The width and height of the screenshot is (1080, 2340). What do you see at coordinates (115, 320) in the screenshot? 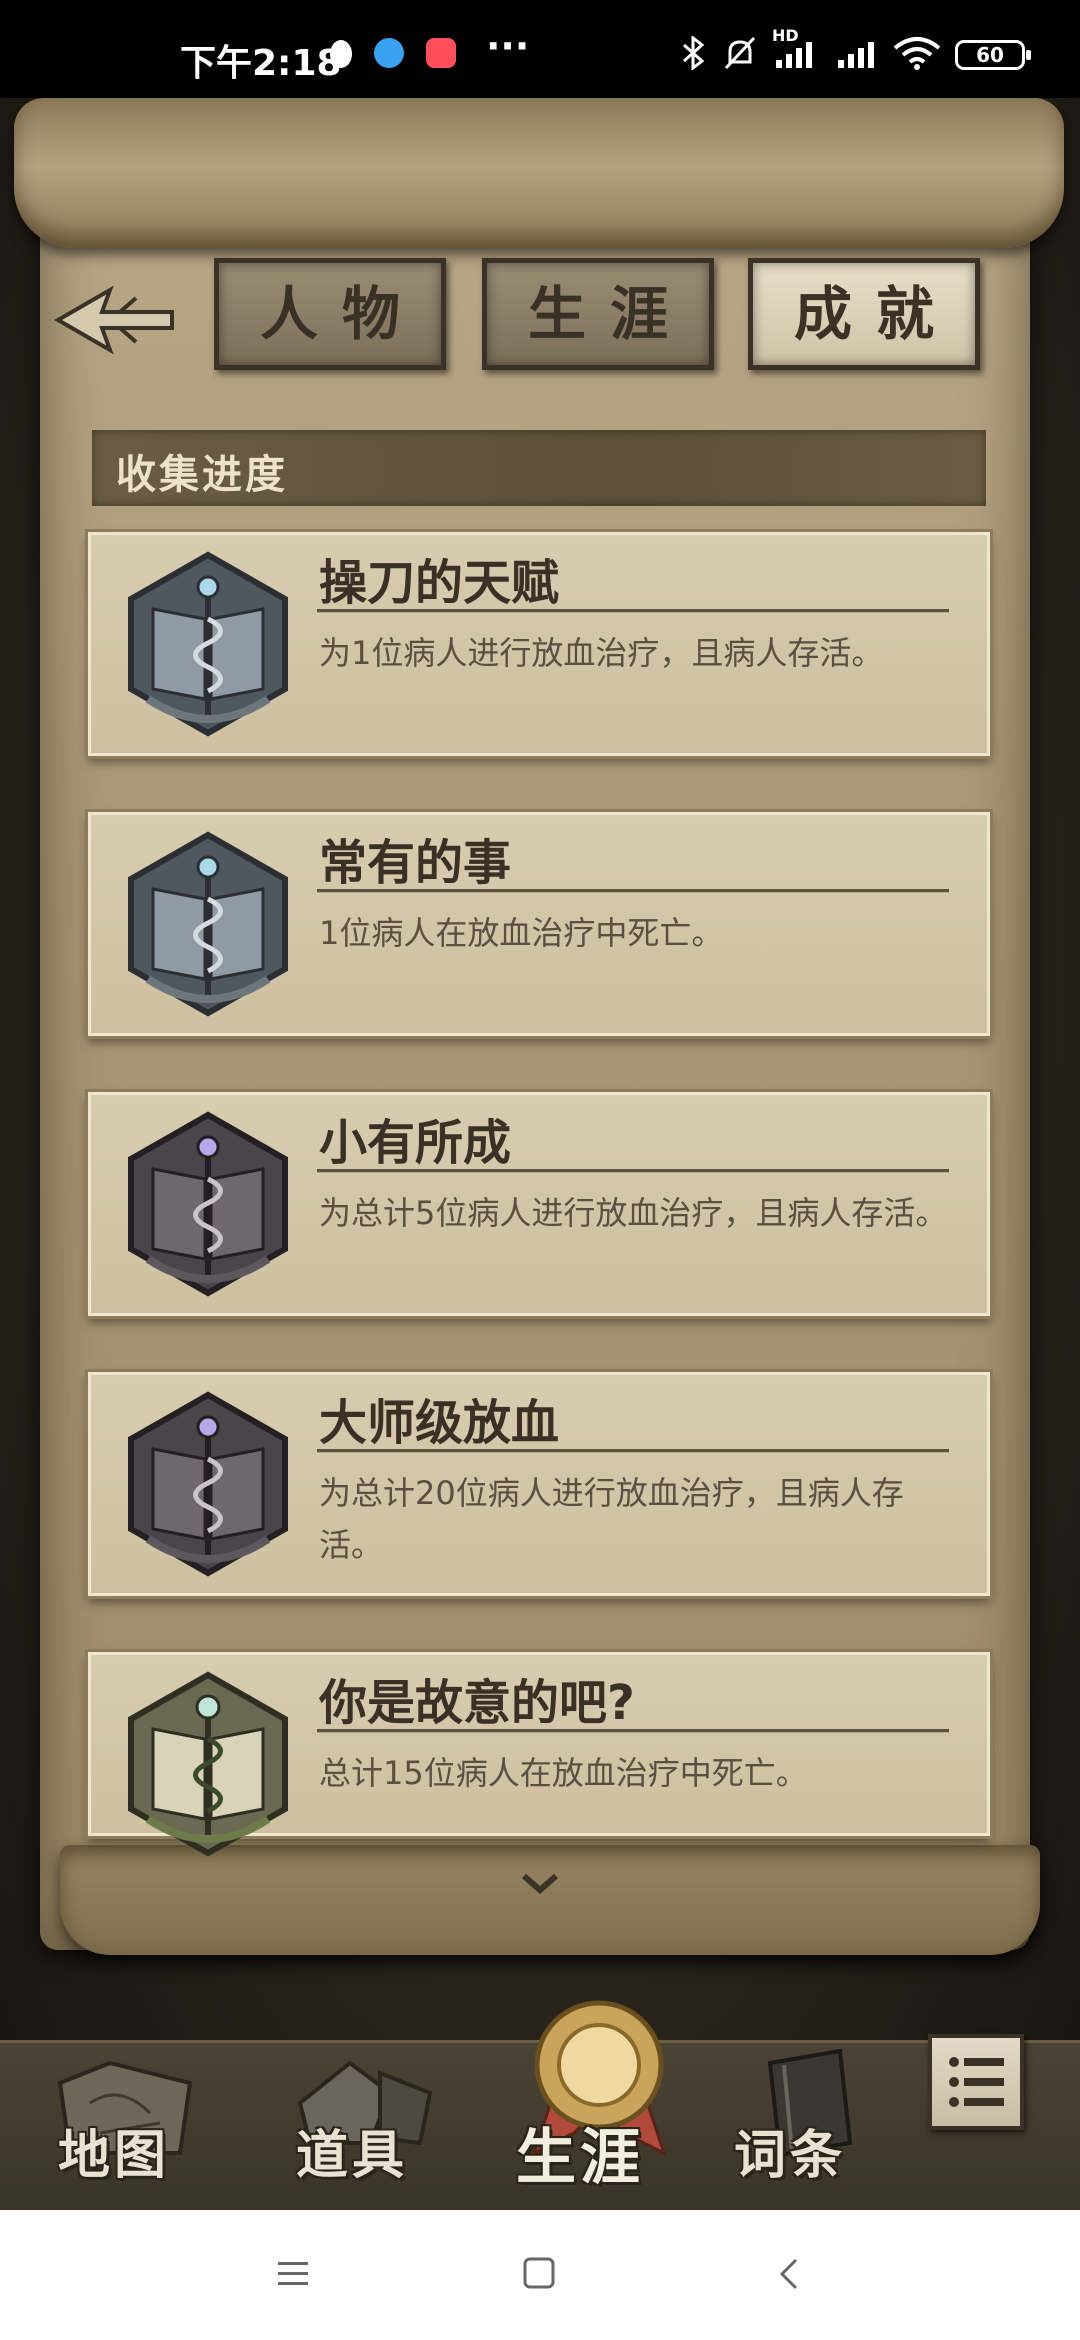
I see `back-arrow-icon` at bounding box center [115, 320].